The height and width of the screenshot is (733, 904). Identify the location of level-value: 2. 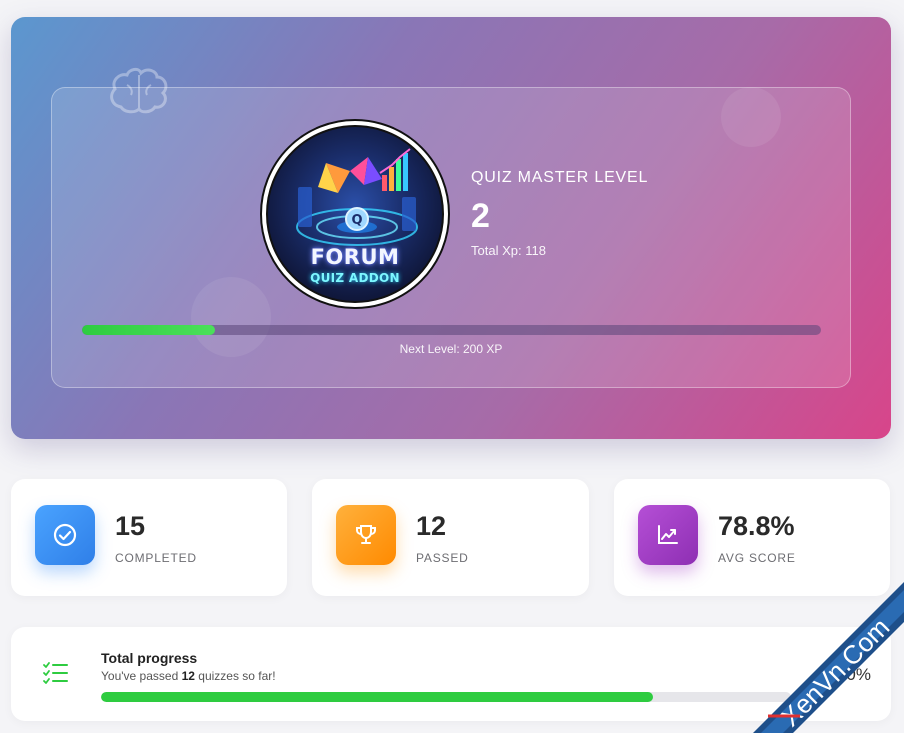
(480, 216).